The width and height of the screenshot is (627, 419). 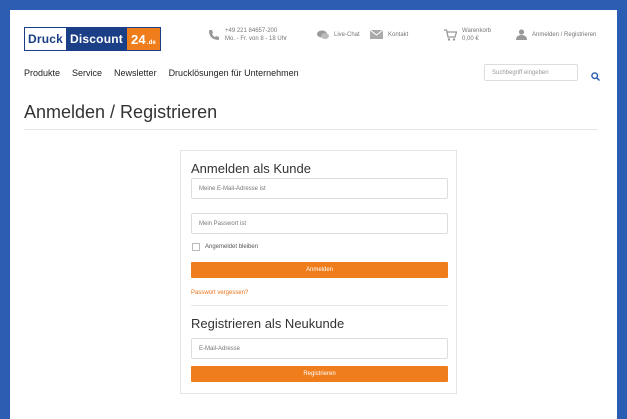 I want to click on livechat-label: Live-Chat, so click(x=347, y=35).